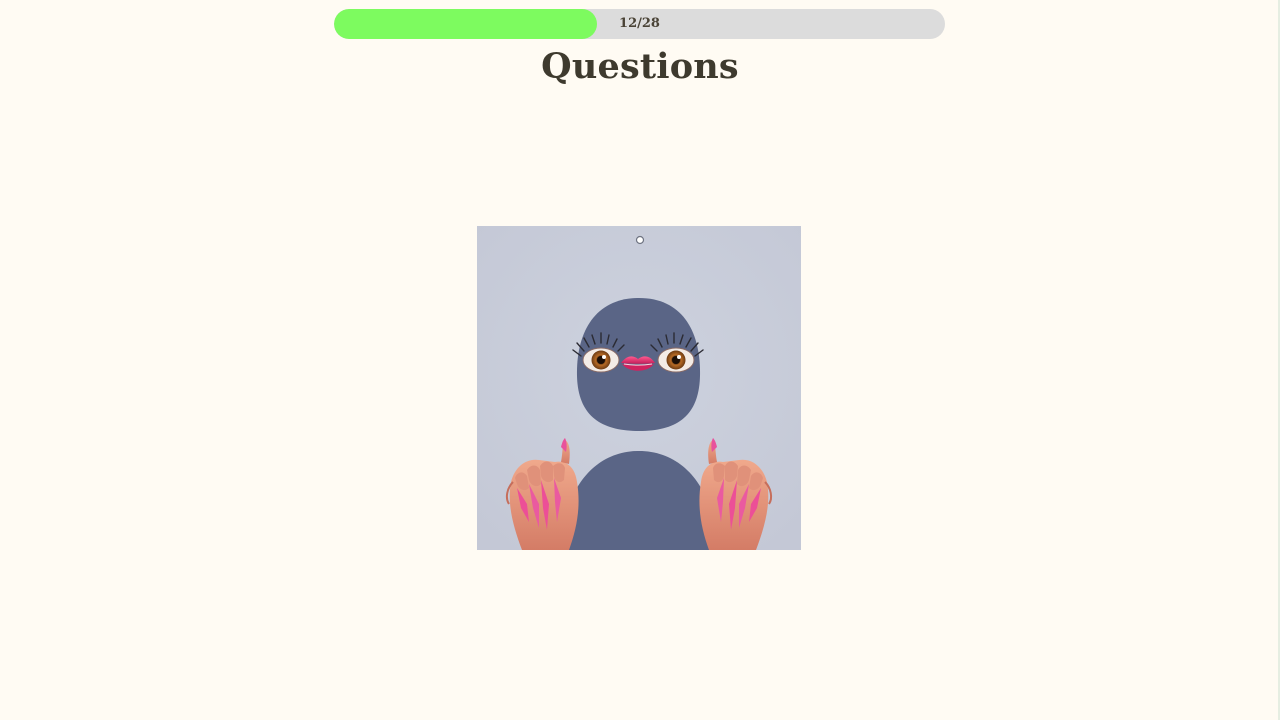  What do you see at coordinates (640, 66) in the screenshot?
I see `page-title: Questions` at bounding box center [640, 66].